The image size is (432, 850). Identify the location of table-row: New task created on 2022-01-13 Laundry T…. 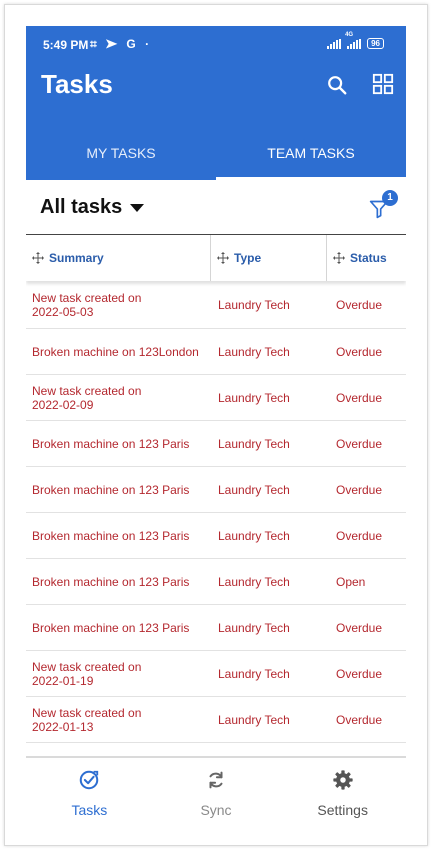
(216, 720).